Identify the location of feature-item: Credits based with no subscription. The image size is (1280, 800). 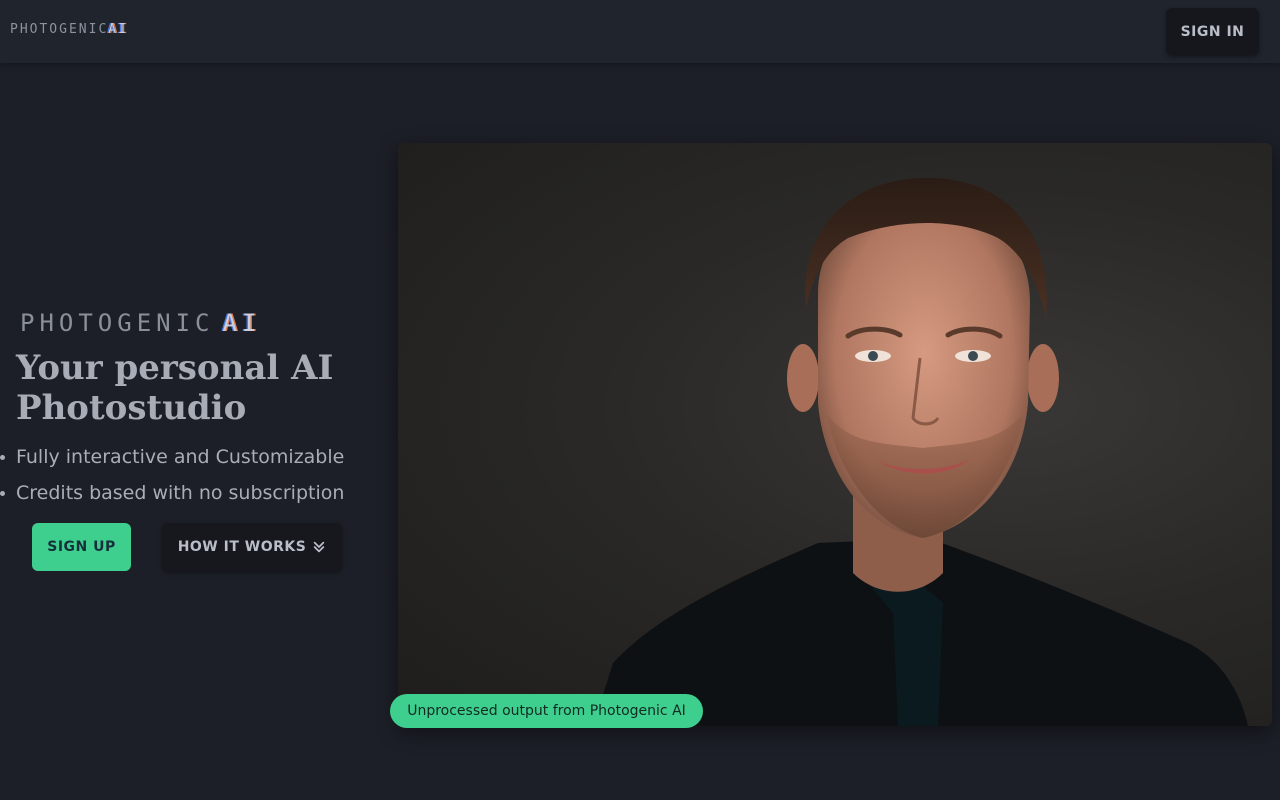
(172, 498).